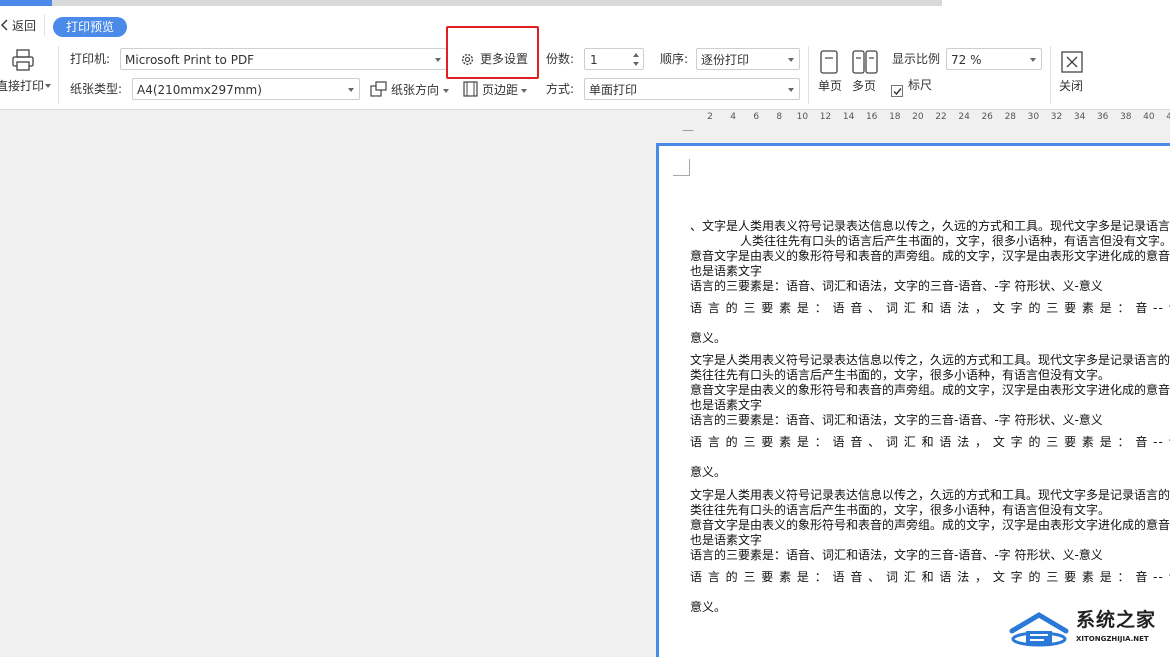 This screenshot has width=1170, height=657. I want to click on margins-button: 页边距, so click(498, 90).